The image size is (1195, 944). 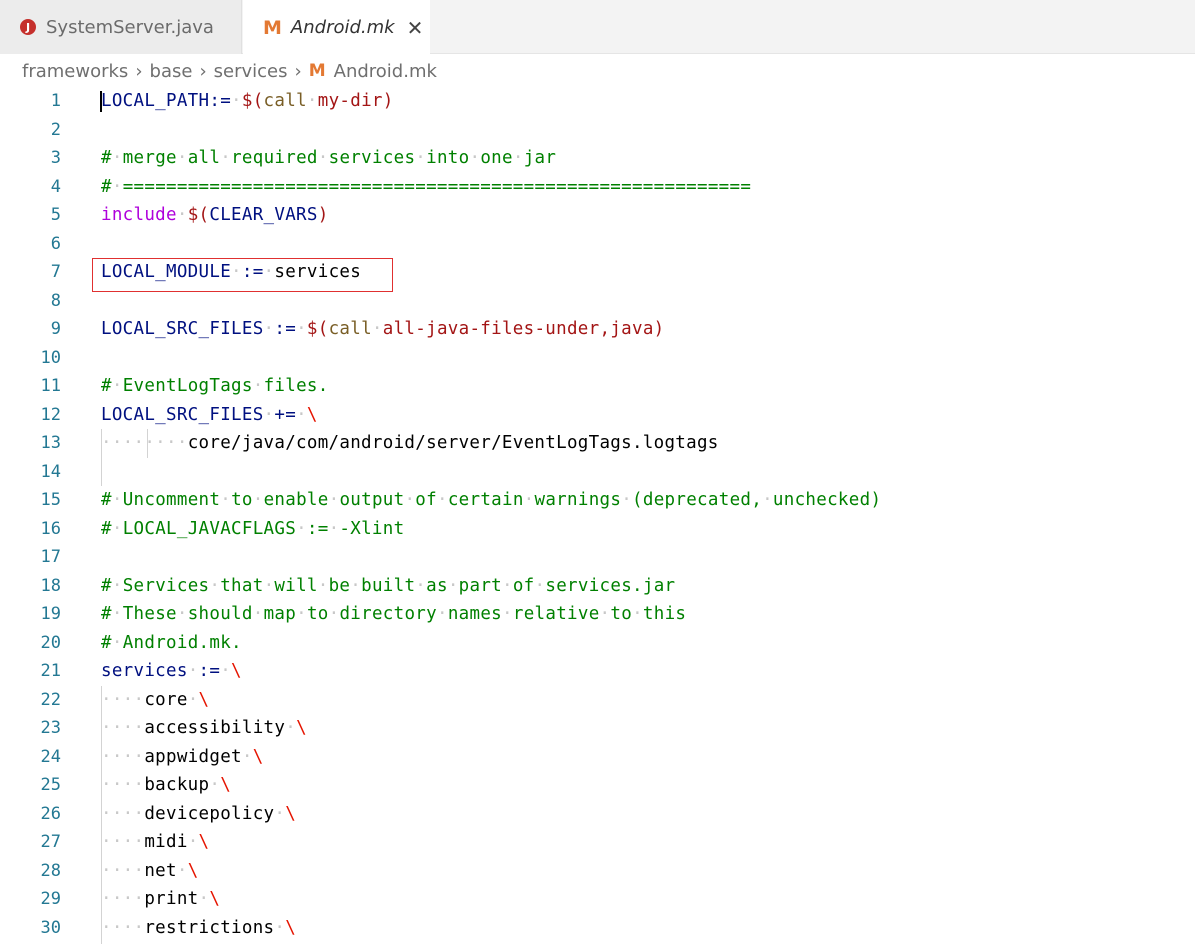 What do you see at coordinates (50, 443) in the screenshot?
I see `line-number: 13` at bounding box center [50, 443].